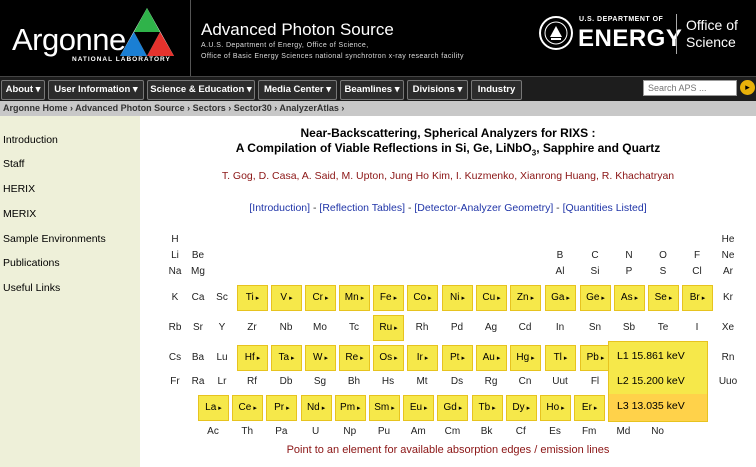  Describe the element at coordinates (663, 298) in the screenshot. I see `element-se: Se` at that location.